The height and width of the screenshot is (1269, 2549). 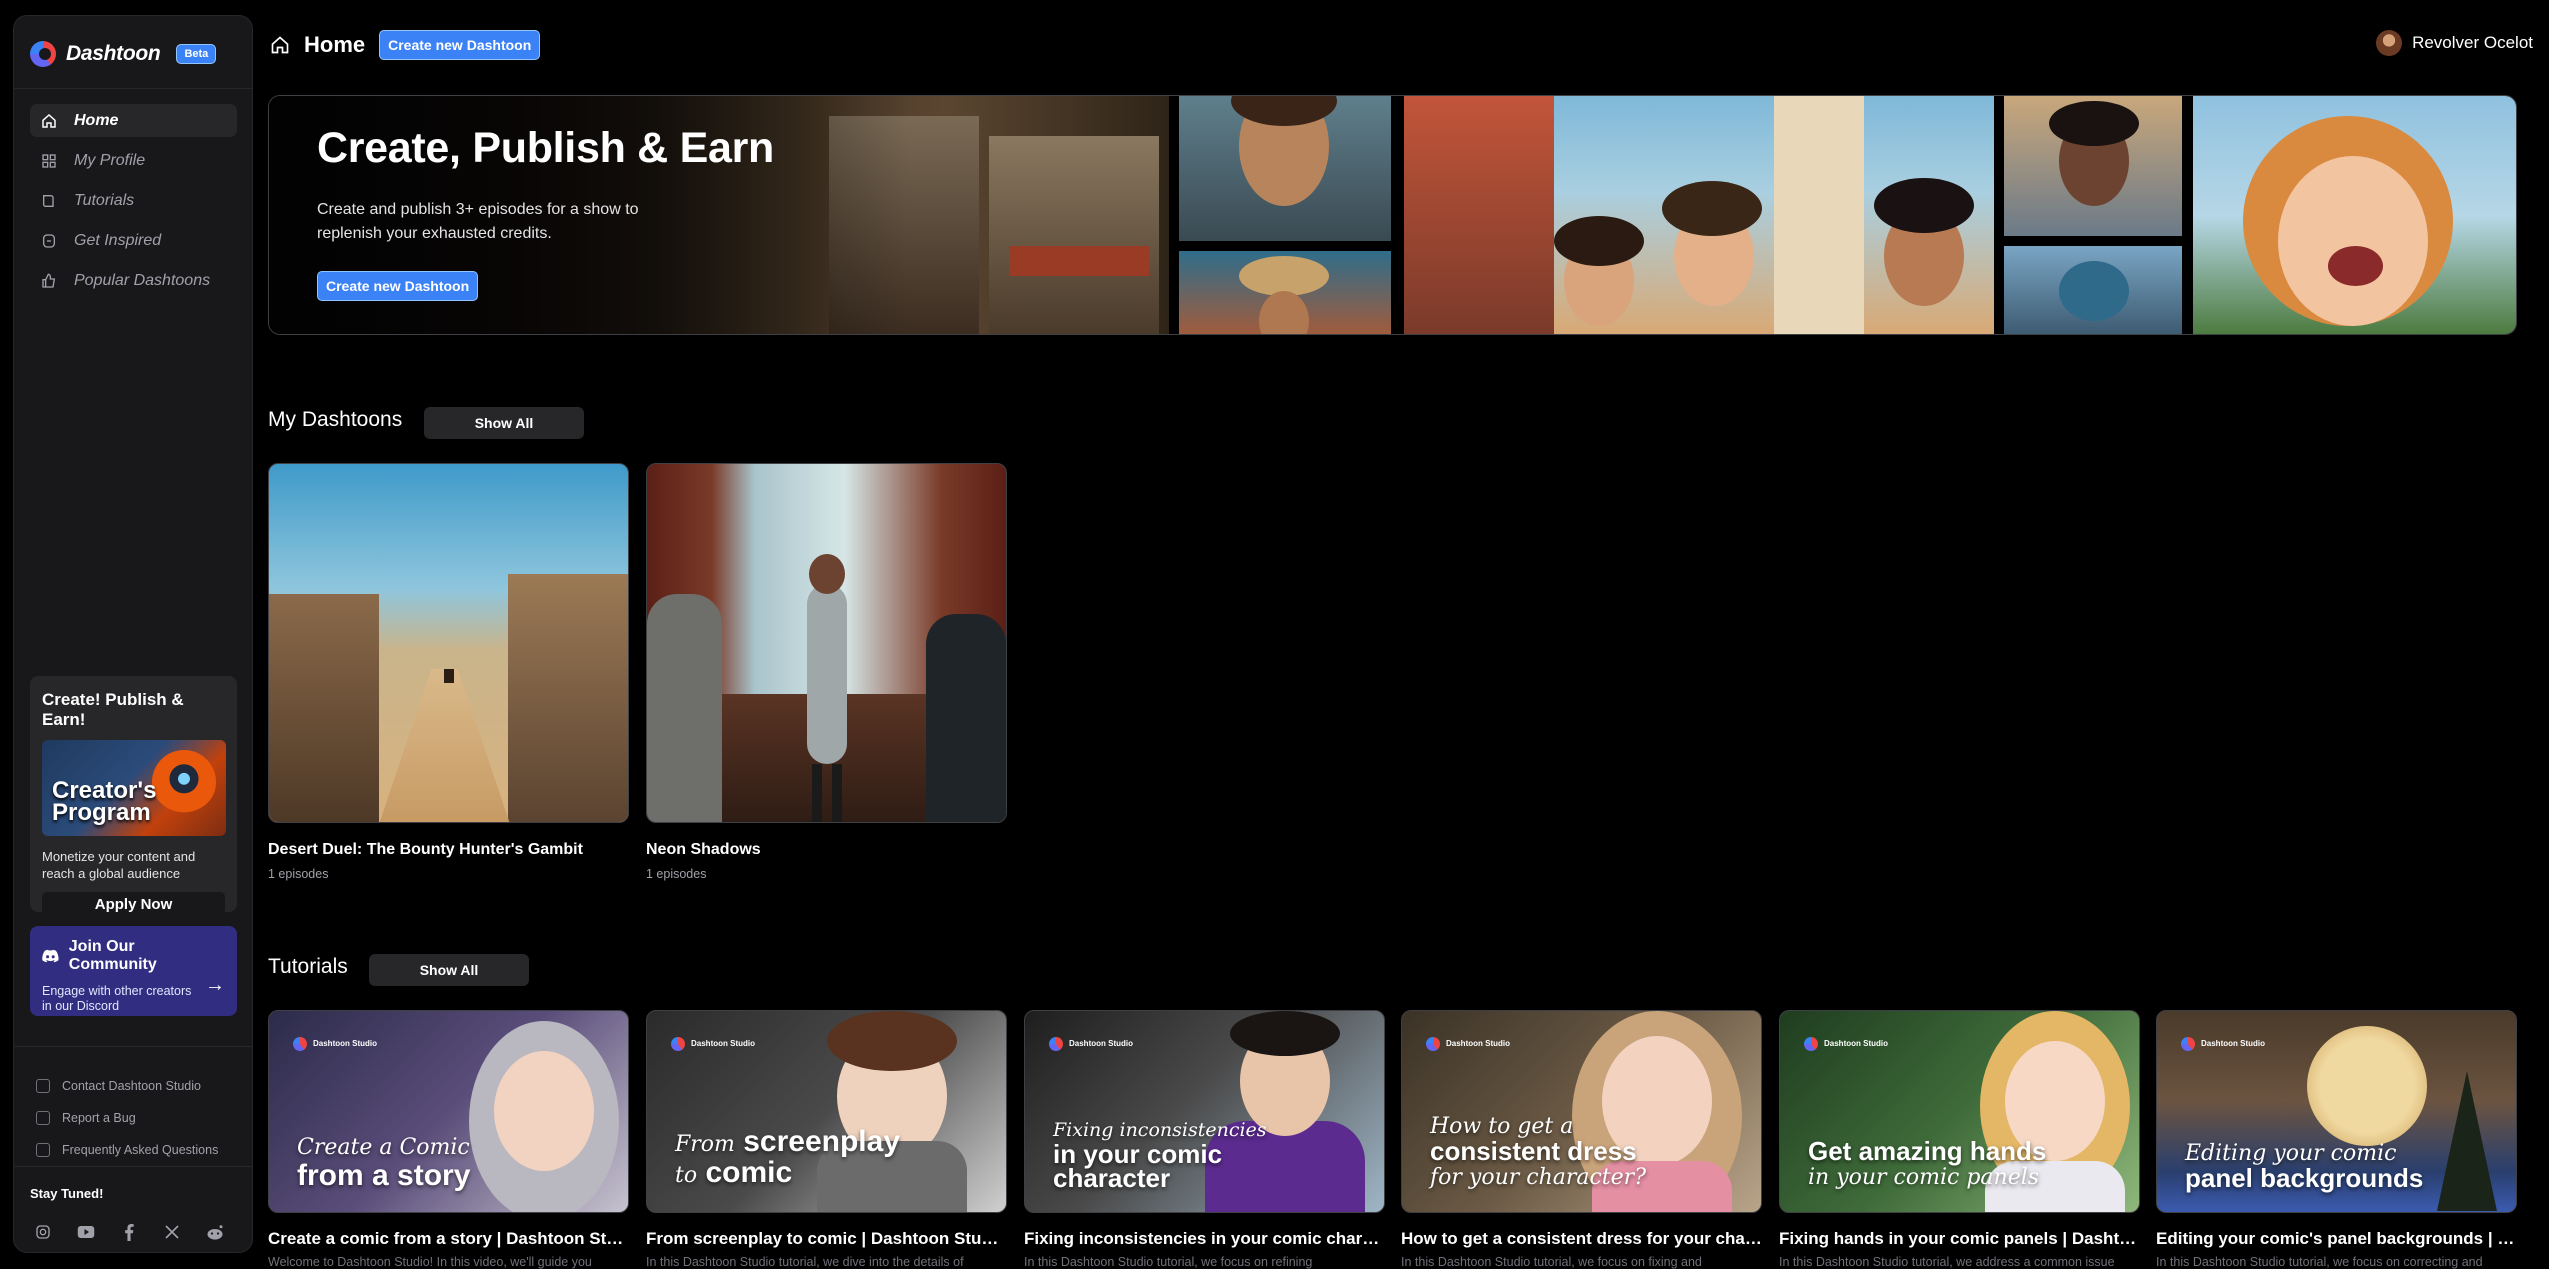 I want to click on hero-title: Create, Publish & Earn, so click(x=545, y=148).